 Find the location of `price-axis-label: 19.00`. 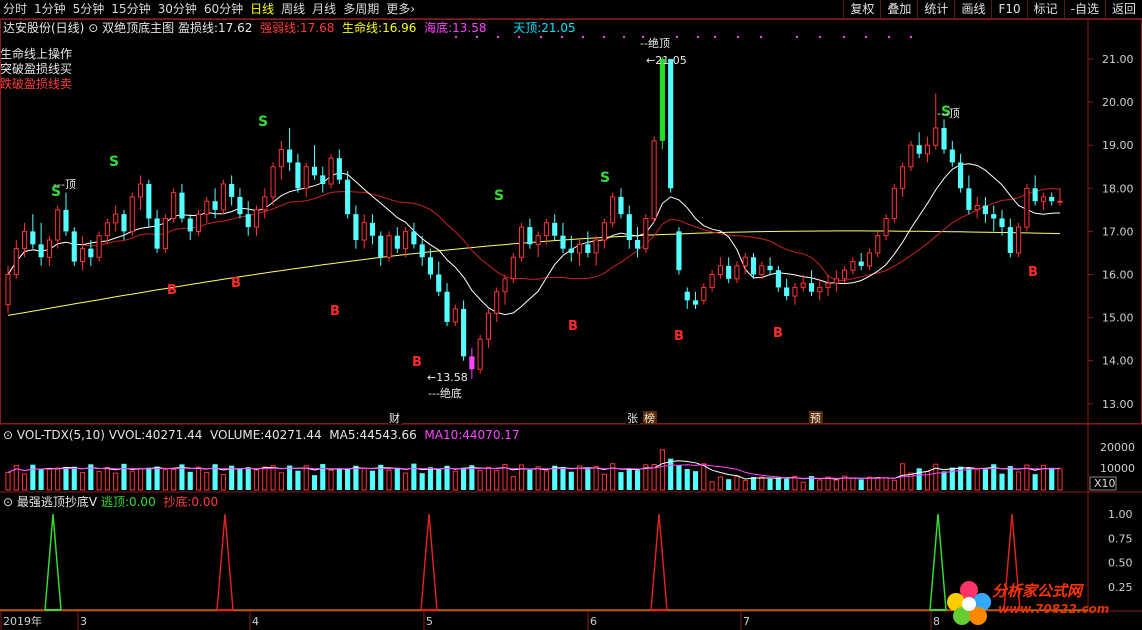

price-axis-label: 19.00 is located at coordinates (1118, 145).